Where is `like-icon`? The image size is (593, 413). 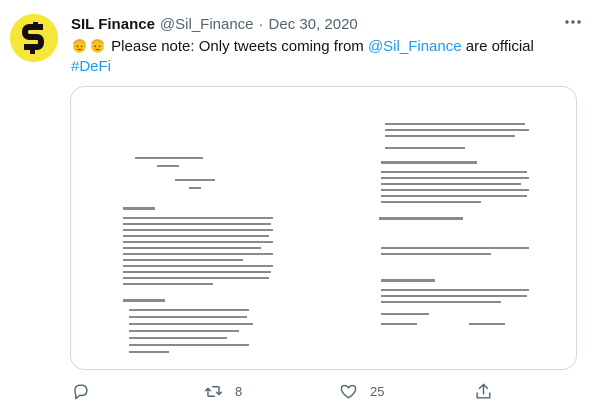
like-icon is located at coordinates (348, 391).